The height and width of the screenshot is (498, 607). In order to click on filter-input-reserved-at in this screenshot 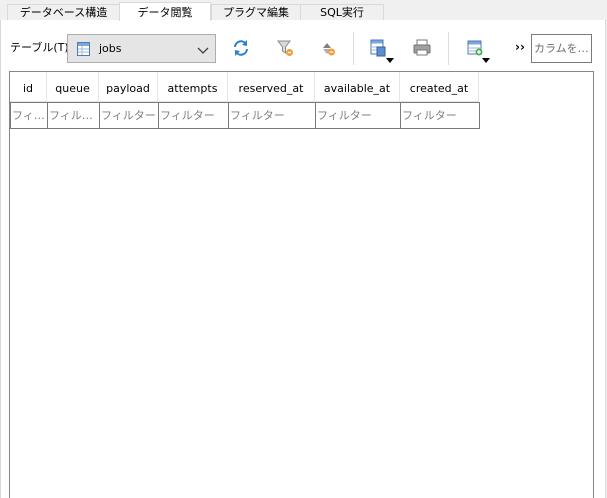, I will do `click(272, 115)`.